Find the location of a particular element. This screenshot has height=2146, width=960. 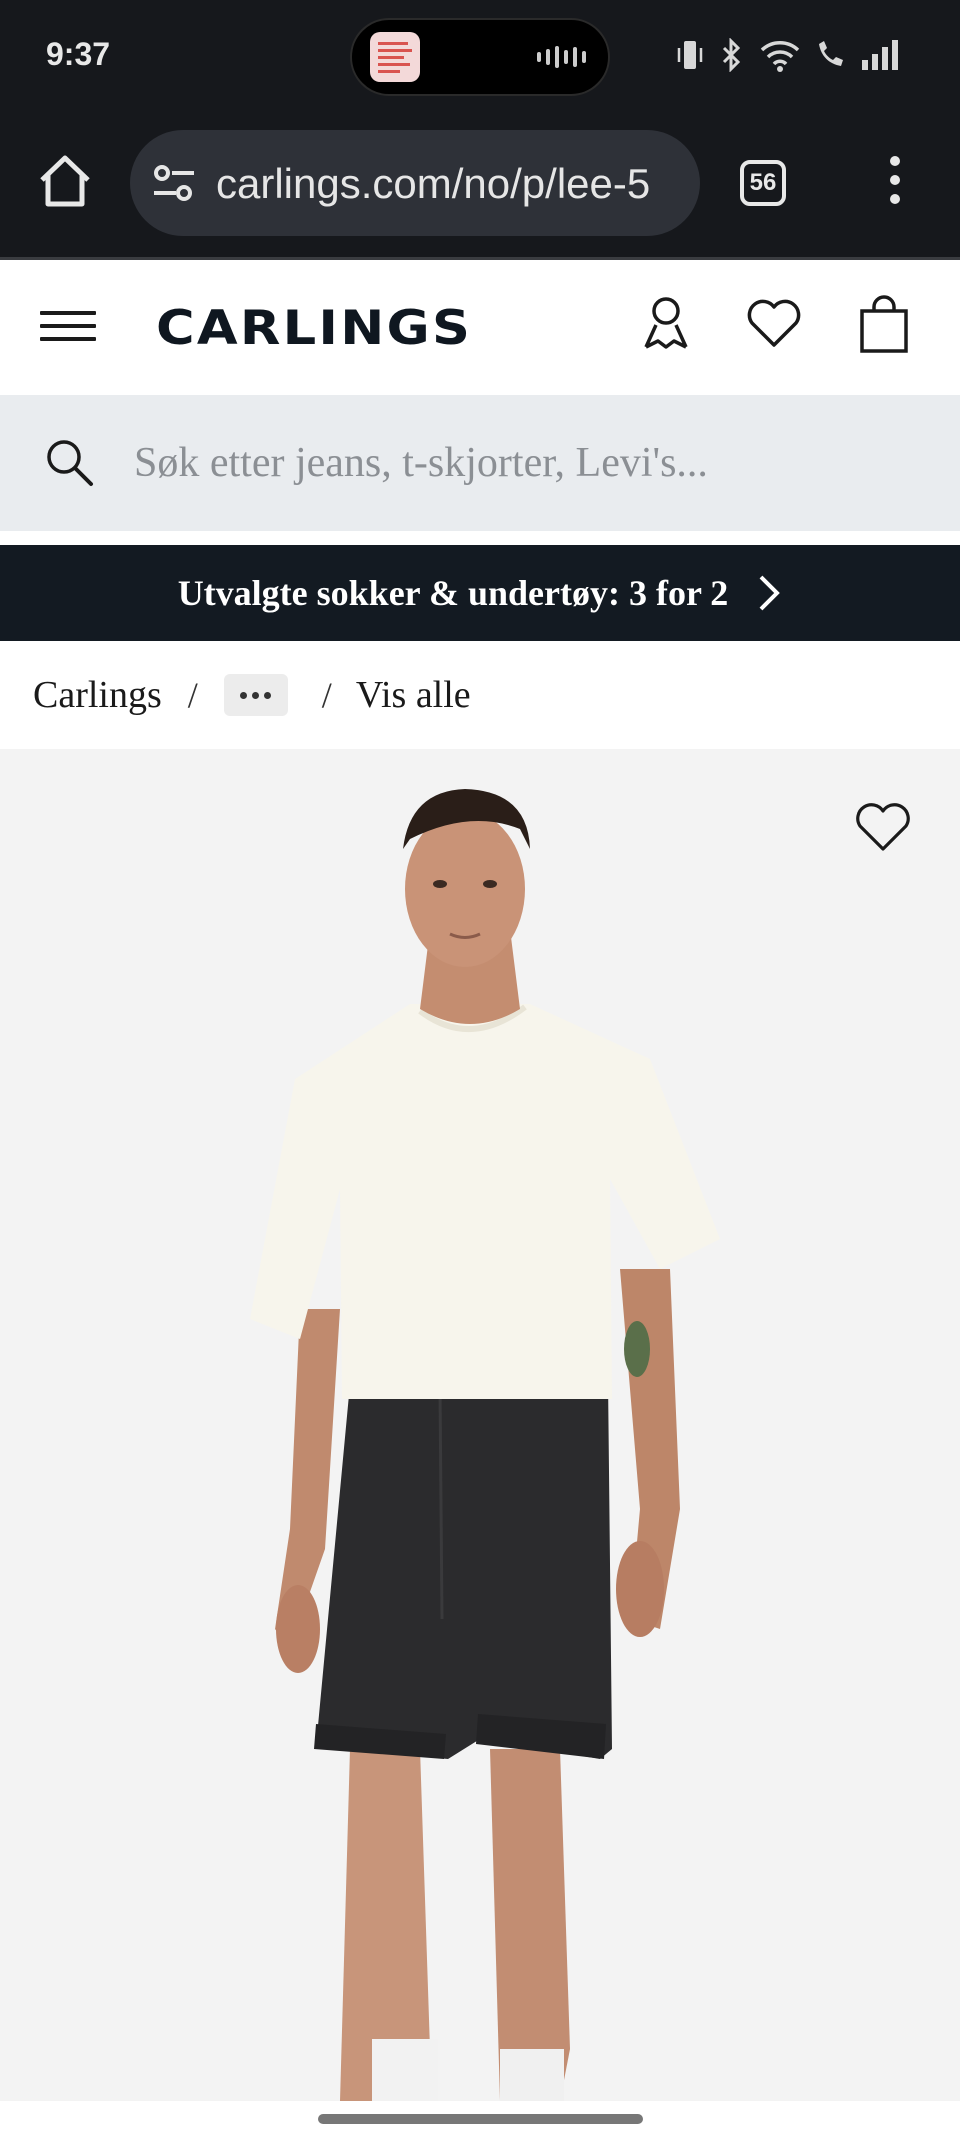

wifi-calling-icon is located at coordinates (831, 53).